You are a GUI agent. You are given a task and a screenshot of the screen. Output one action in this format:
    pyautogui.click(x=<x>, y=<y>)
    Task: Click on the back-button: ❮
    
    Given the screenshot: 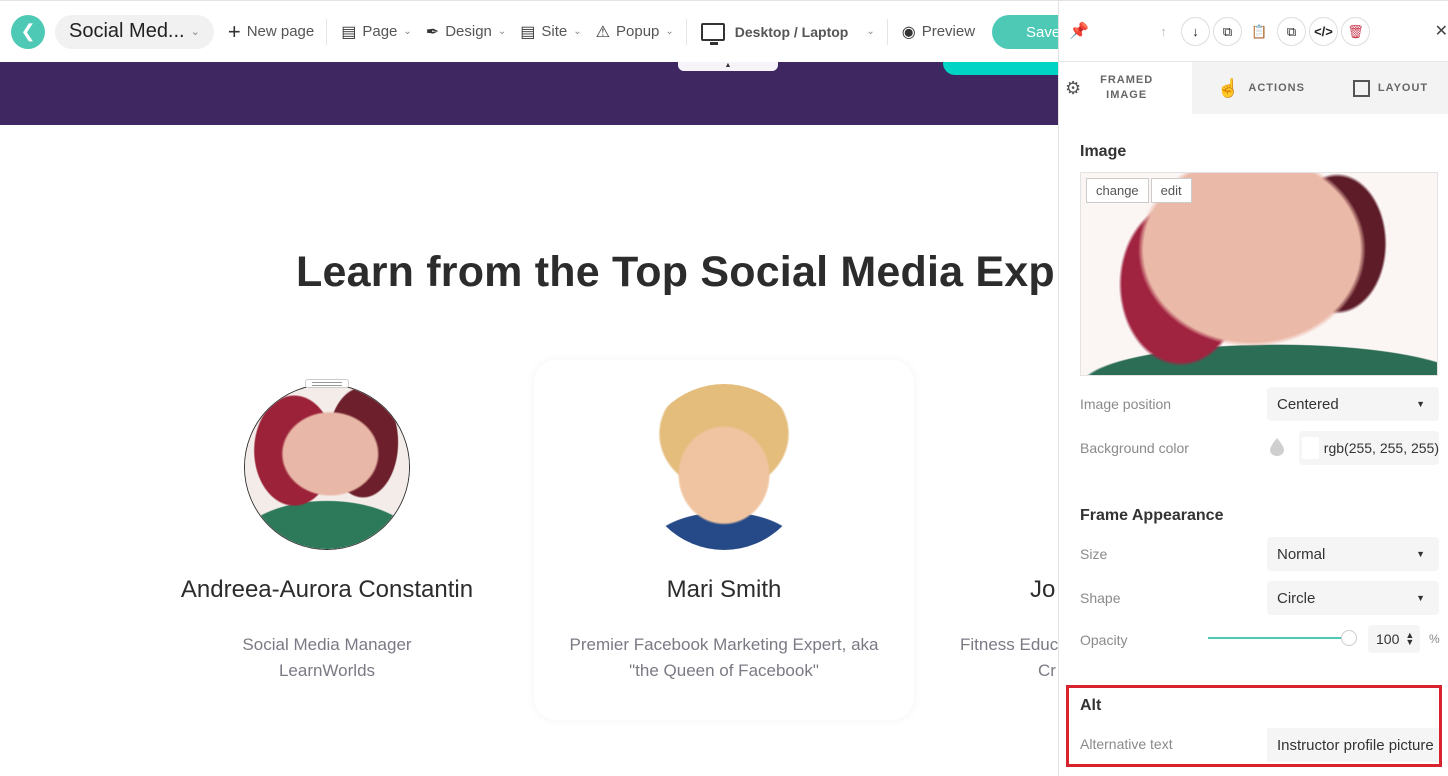 What is the action you would take?
    pyautogui.click(x=28, y=31)
    